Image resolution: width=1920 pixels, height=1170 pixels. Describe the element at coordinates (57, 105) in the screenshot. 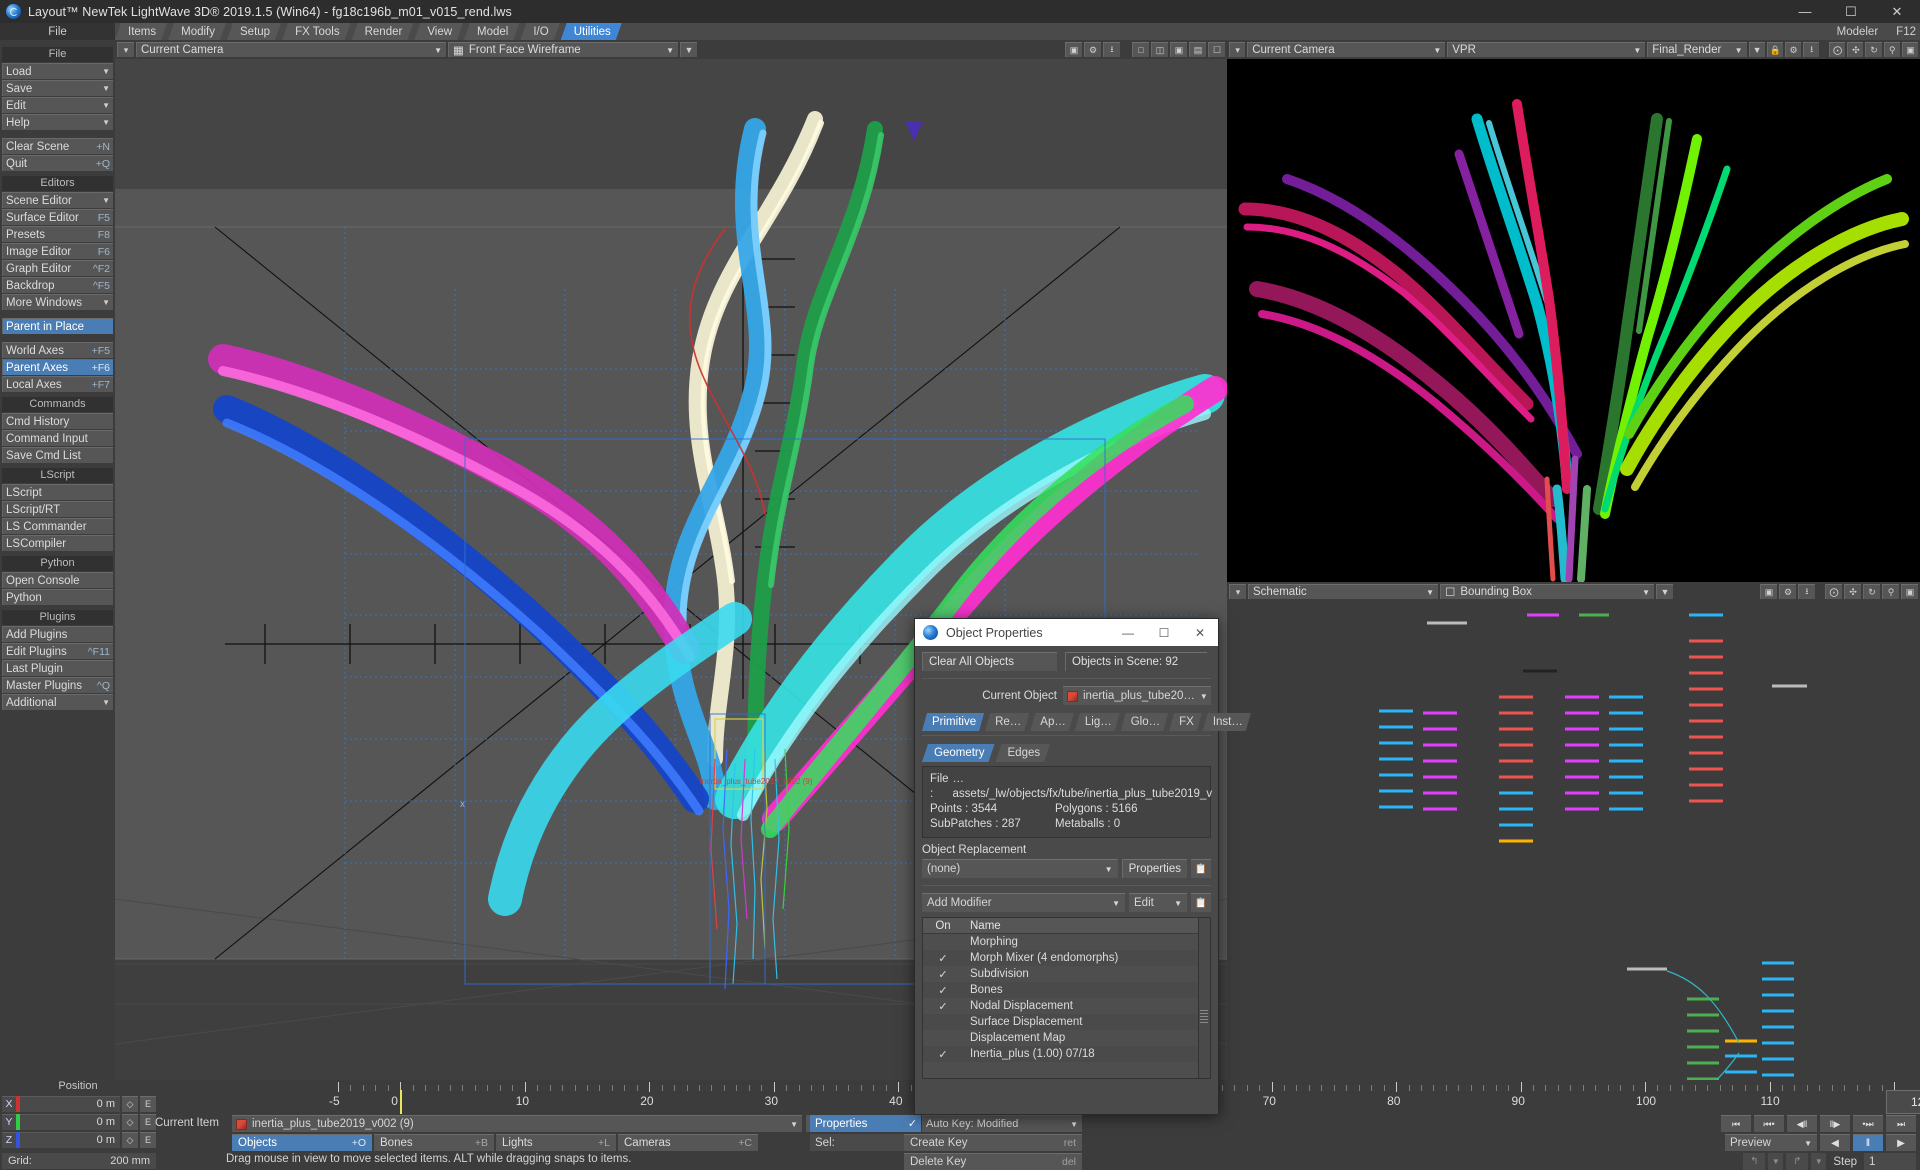

I see `sidebar-item-edit: Edit ▼` at that location.